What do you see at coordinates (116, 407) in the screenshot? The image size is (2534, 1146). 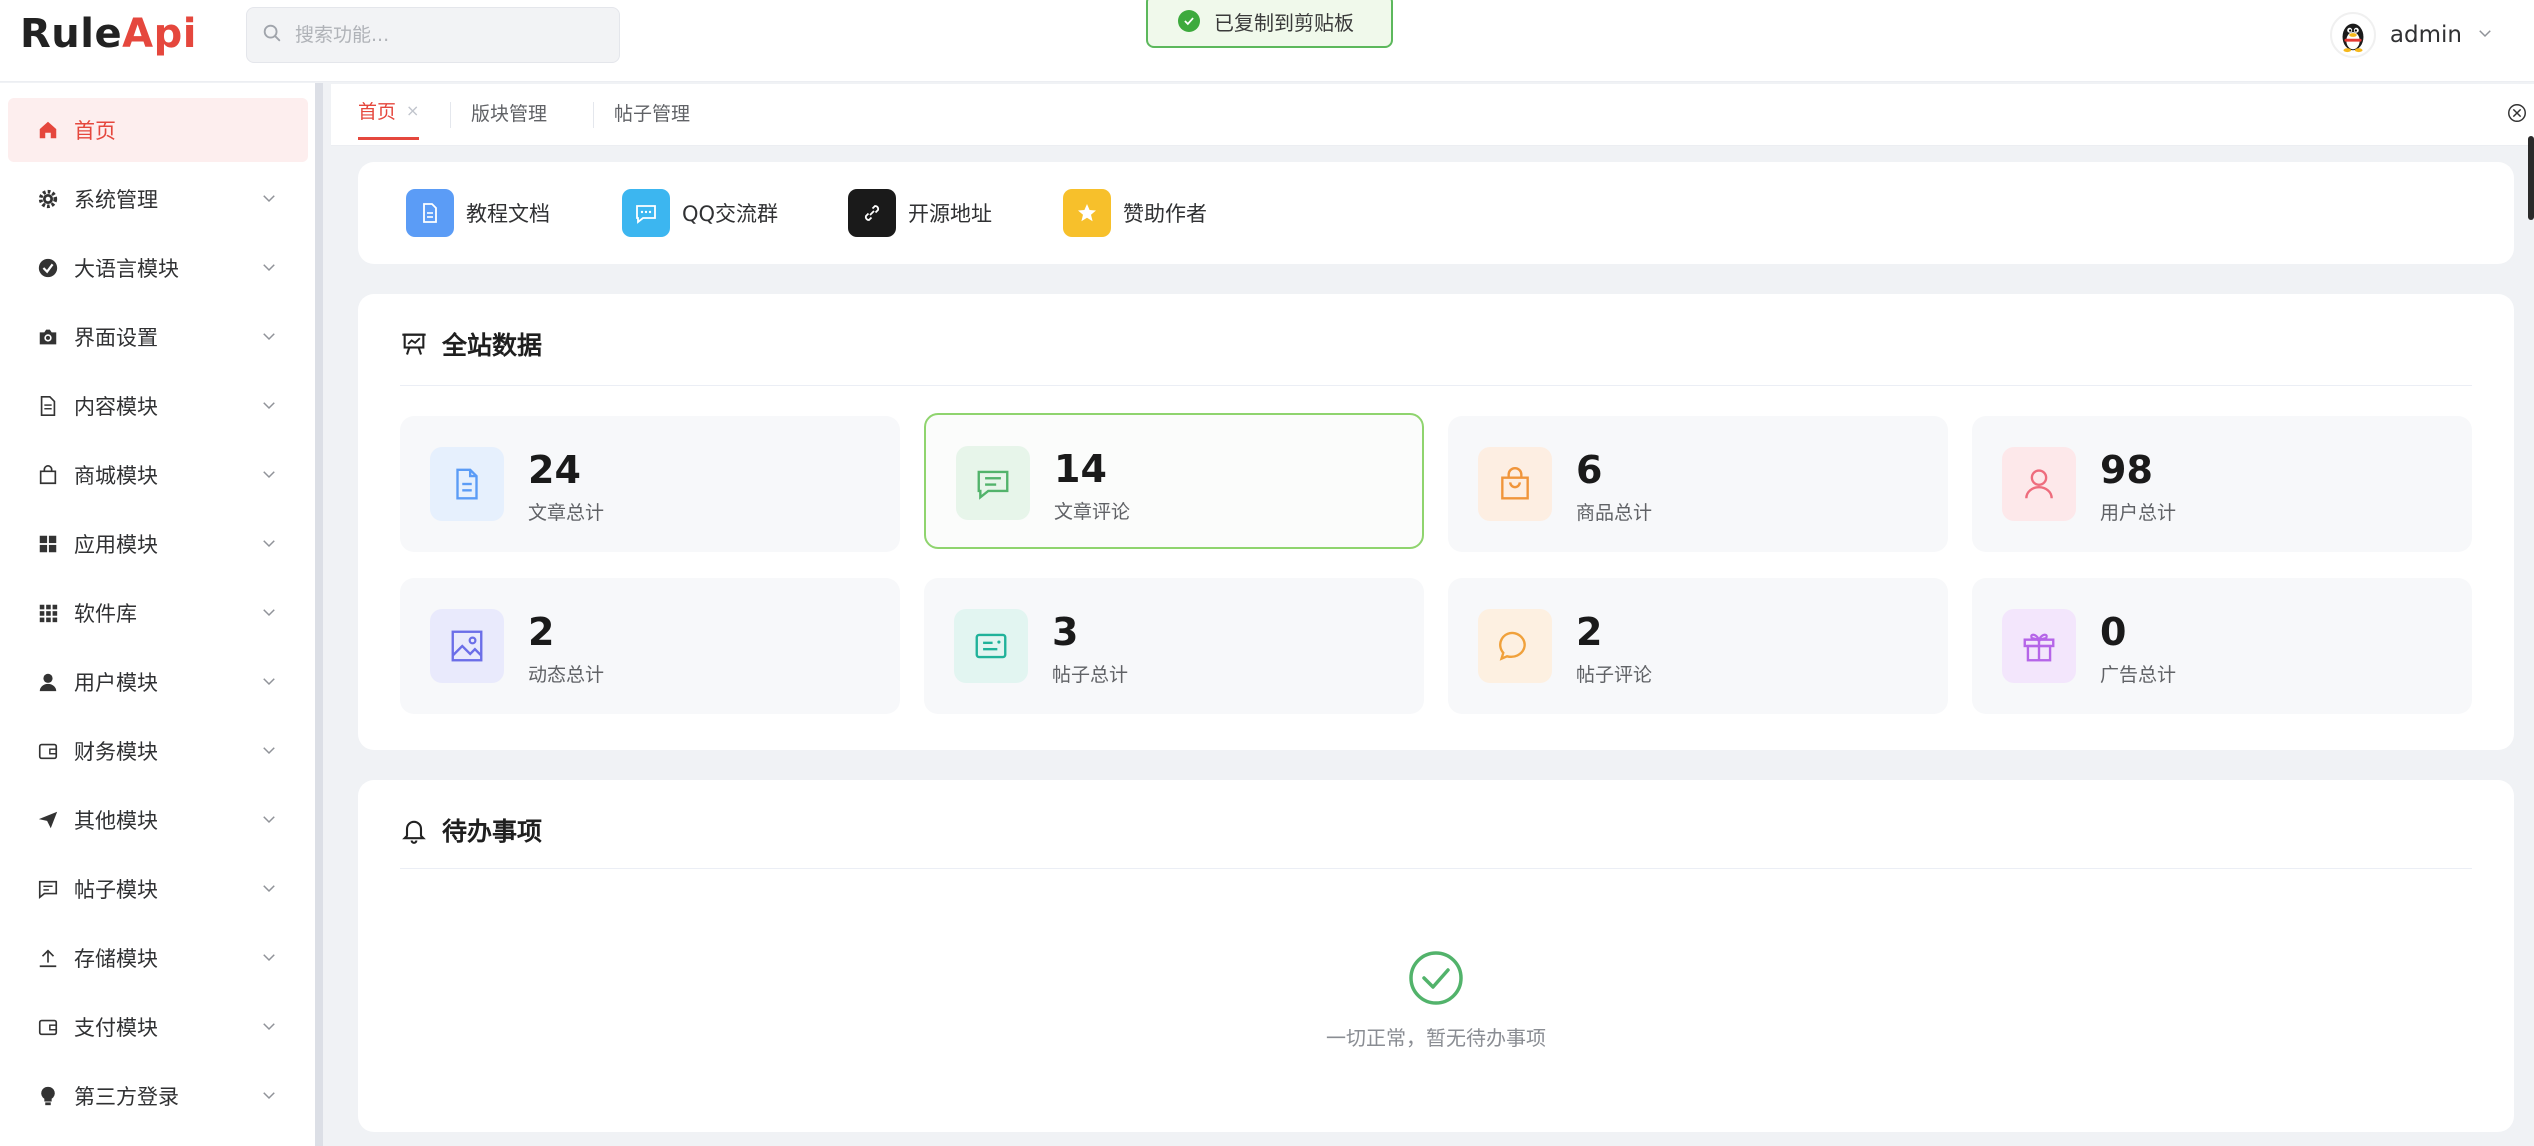 I see `sidebar-item-label: 内容模块` at bounding box center [116, 407].